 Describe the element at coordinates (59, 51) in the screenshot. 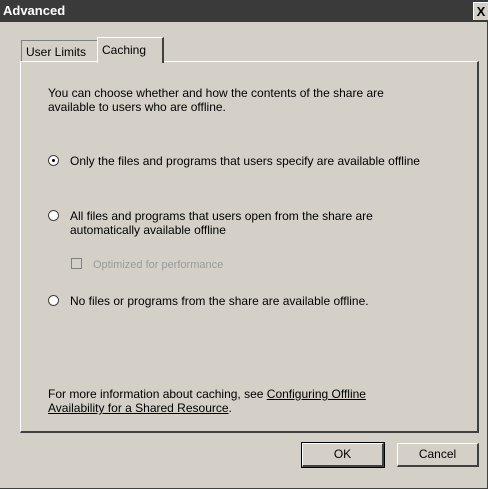

I see `tab-user-limits: User Limits` at that location.